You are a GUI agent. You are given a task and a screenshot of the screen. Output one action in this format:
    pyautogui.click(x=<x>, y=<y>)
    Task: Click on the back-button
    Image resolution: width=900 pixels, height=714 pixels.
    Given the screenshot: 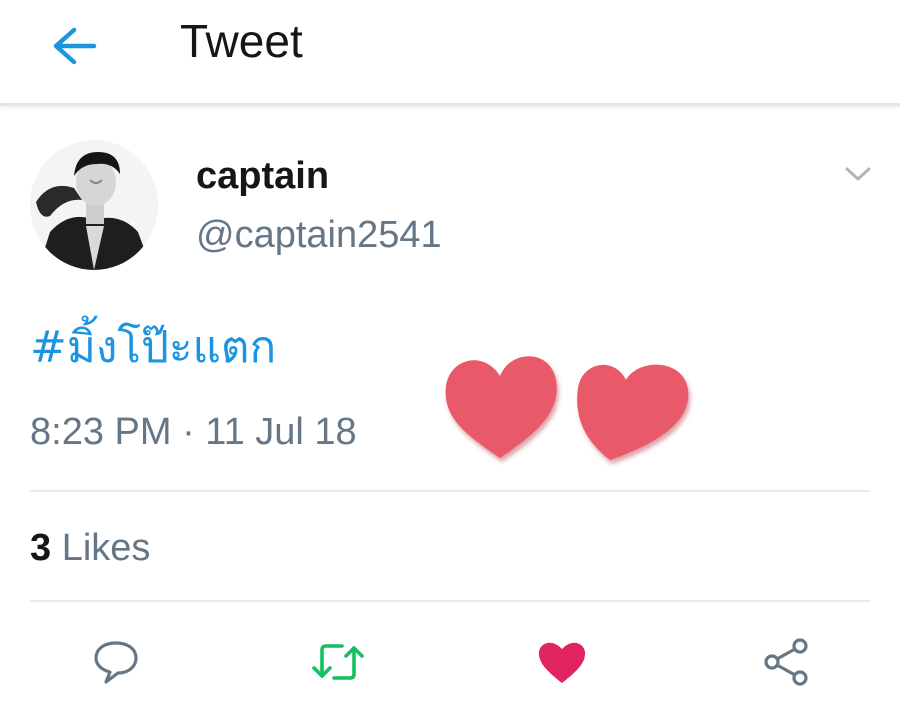 What is the action you would take?
    pyautogui.click(x=74, y=46)
    